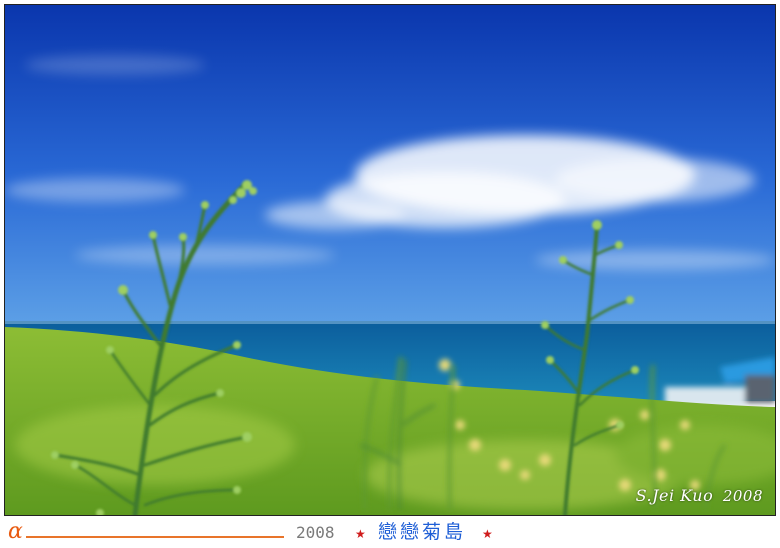  I want to click on caption-title: 戀戀菊島, so click(422, 532).